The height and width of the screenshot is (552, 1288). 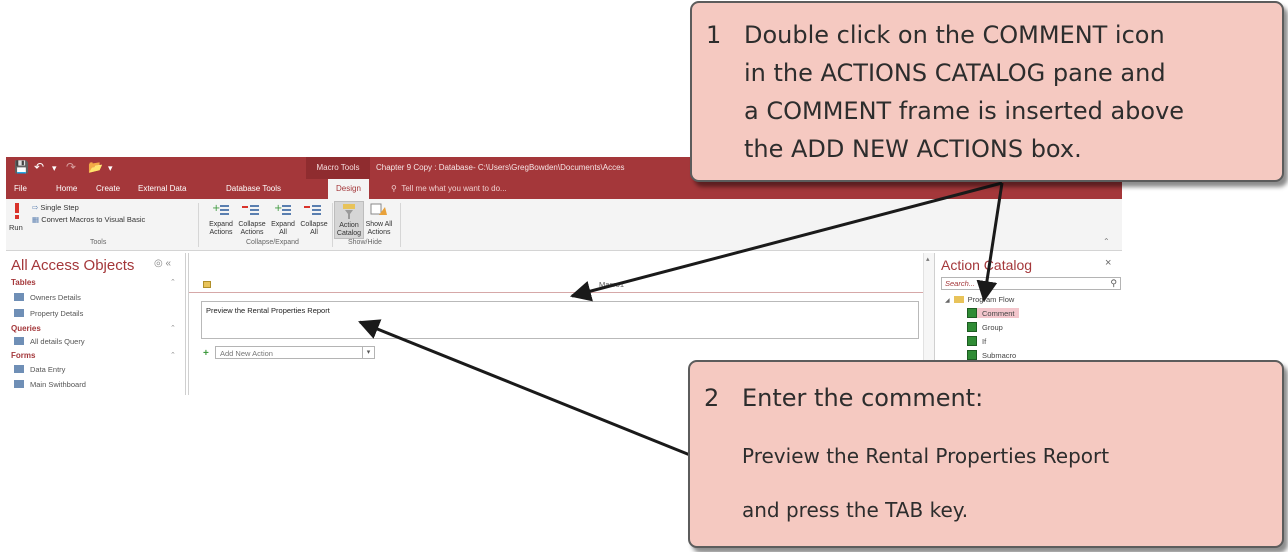 I want to click on customize-qat-icon: ▾, so click(x=110, y=168).